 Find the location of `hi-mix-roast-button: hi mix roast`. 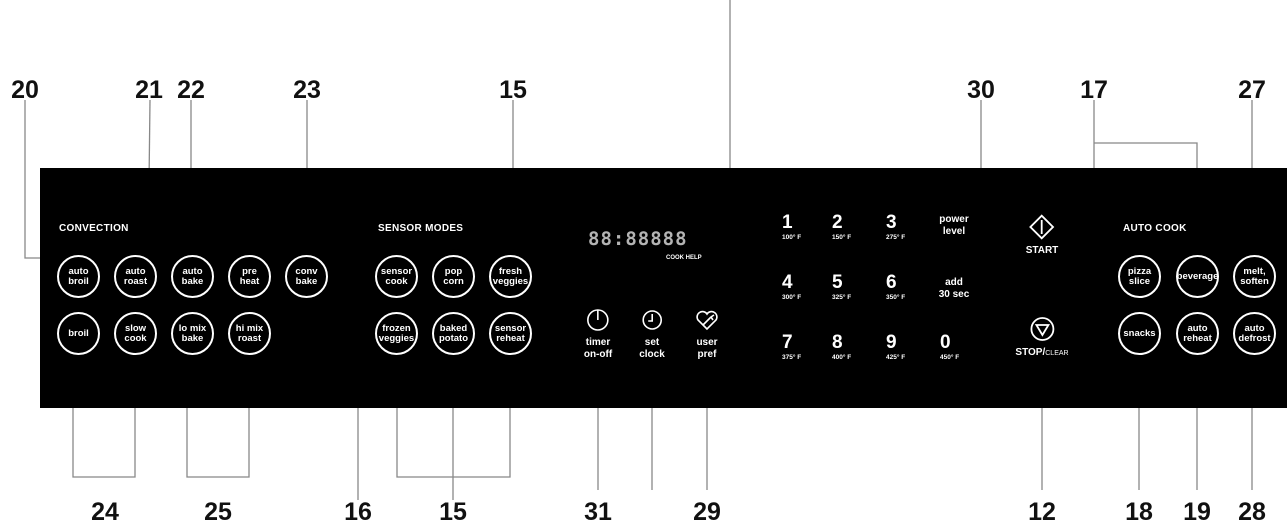

hi-mix-roast-button: hi mix roast is located at coordinates (249, 333).